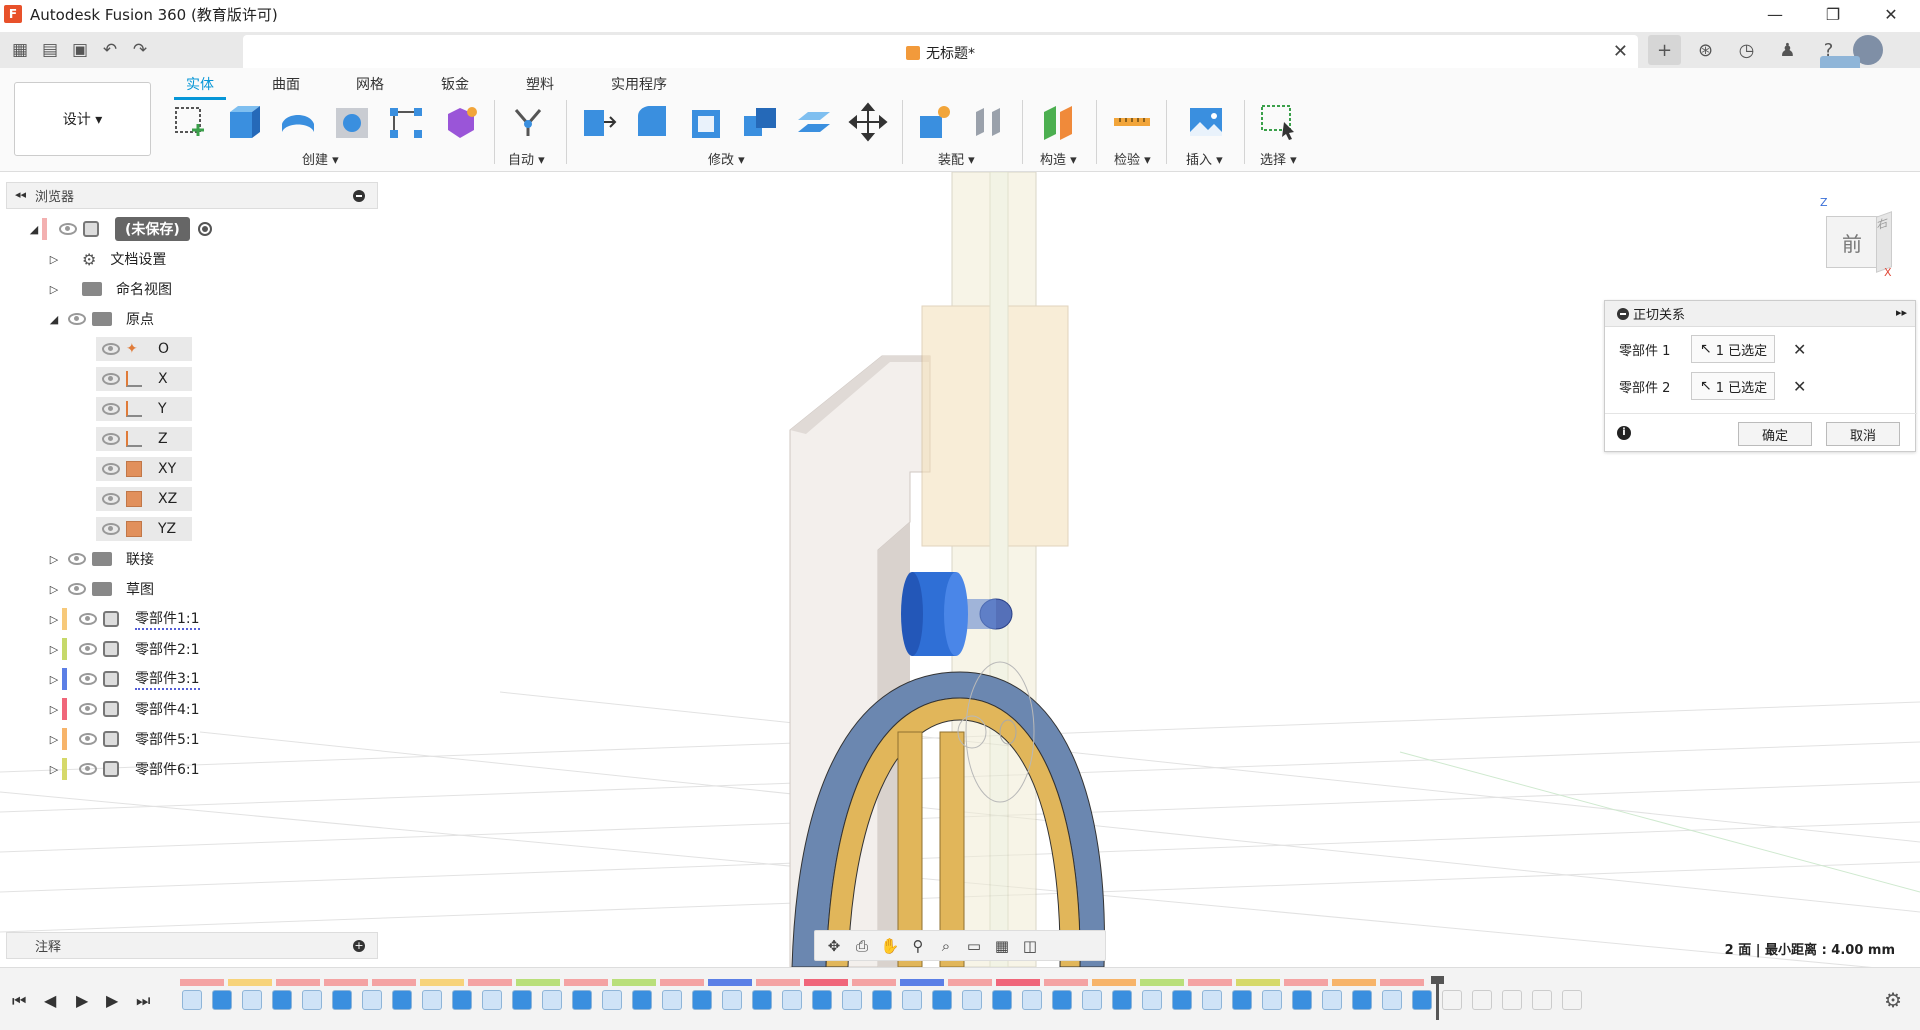 This screenshot has width=1920, height=1030. What do you see at coordinates (123, 679) in the screenshot?
I see `tree-item-component: ▷ 零部件3:1` at bounding box center [123, 679].